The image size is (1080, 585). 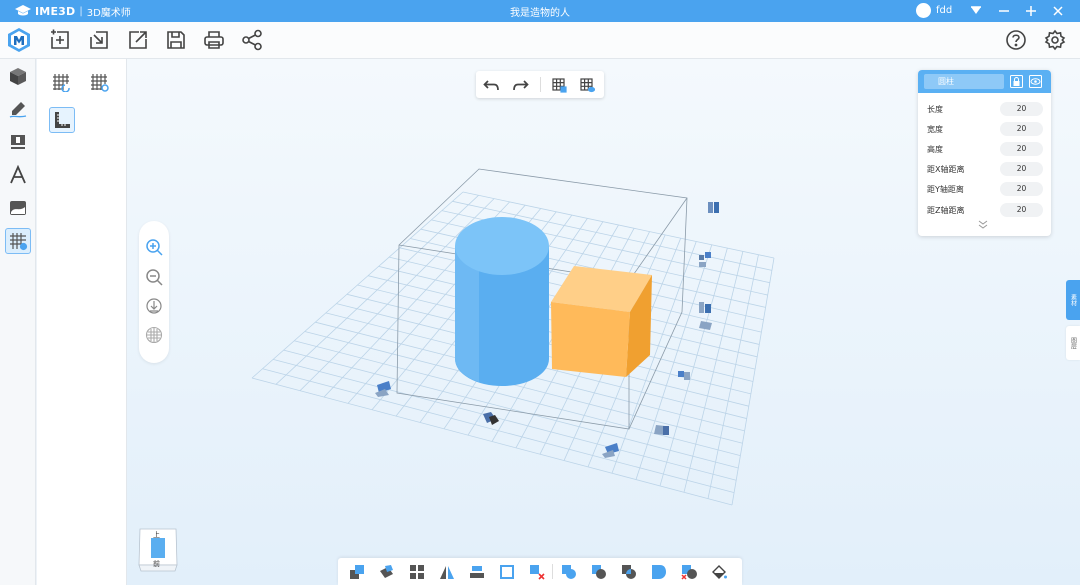 What do you see at coordinates (357, 572) in the screenshot?
I see `arrange-icon` at bounding box center [357, 572].